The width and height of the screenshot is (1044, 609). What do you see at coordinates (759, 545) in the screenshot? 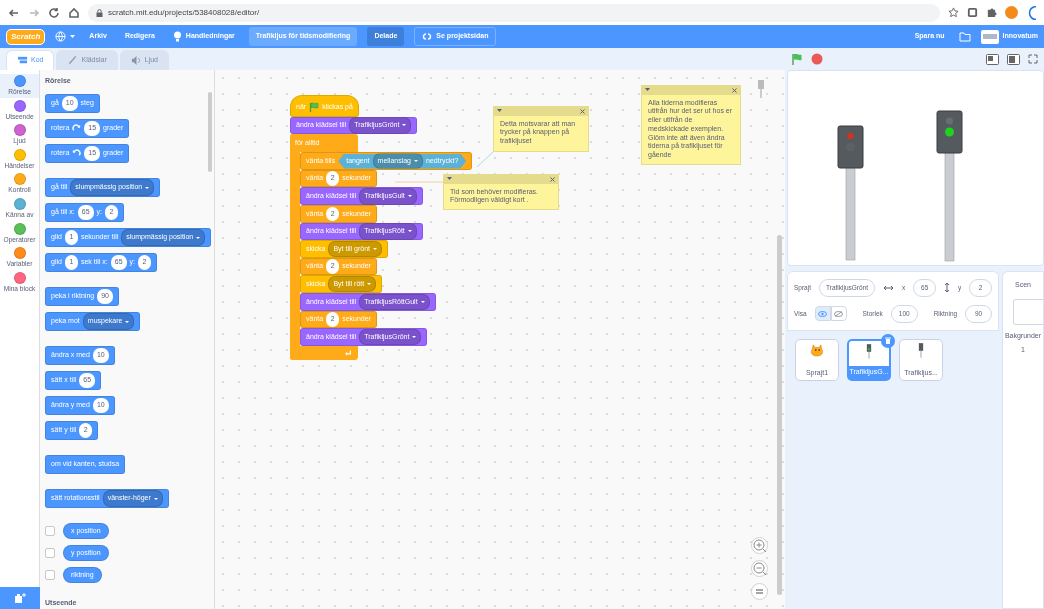
I see `zoom-in-icon` at bounding box center [759, 545].